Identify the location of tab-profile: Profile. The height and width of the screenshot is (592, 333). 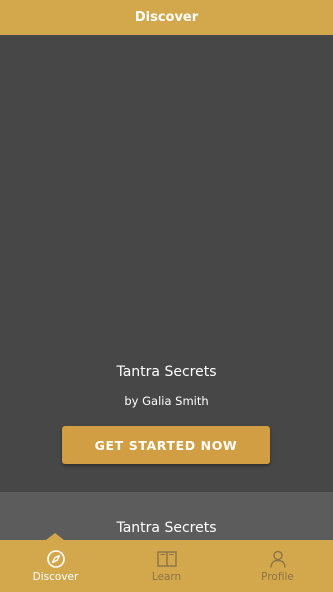
(277, 566).